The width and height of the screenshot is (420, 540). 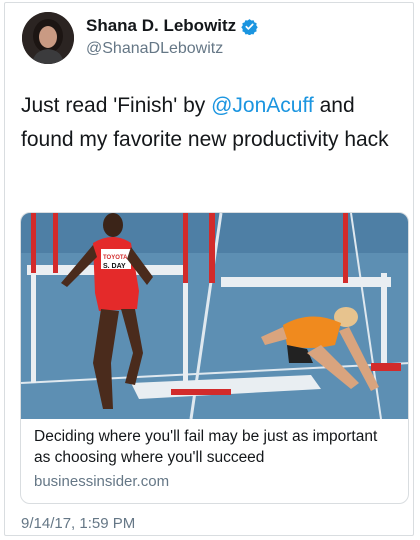 I want to click on link-card-domain: businessinsider.com, so click(x=102, y=481).